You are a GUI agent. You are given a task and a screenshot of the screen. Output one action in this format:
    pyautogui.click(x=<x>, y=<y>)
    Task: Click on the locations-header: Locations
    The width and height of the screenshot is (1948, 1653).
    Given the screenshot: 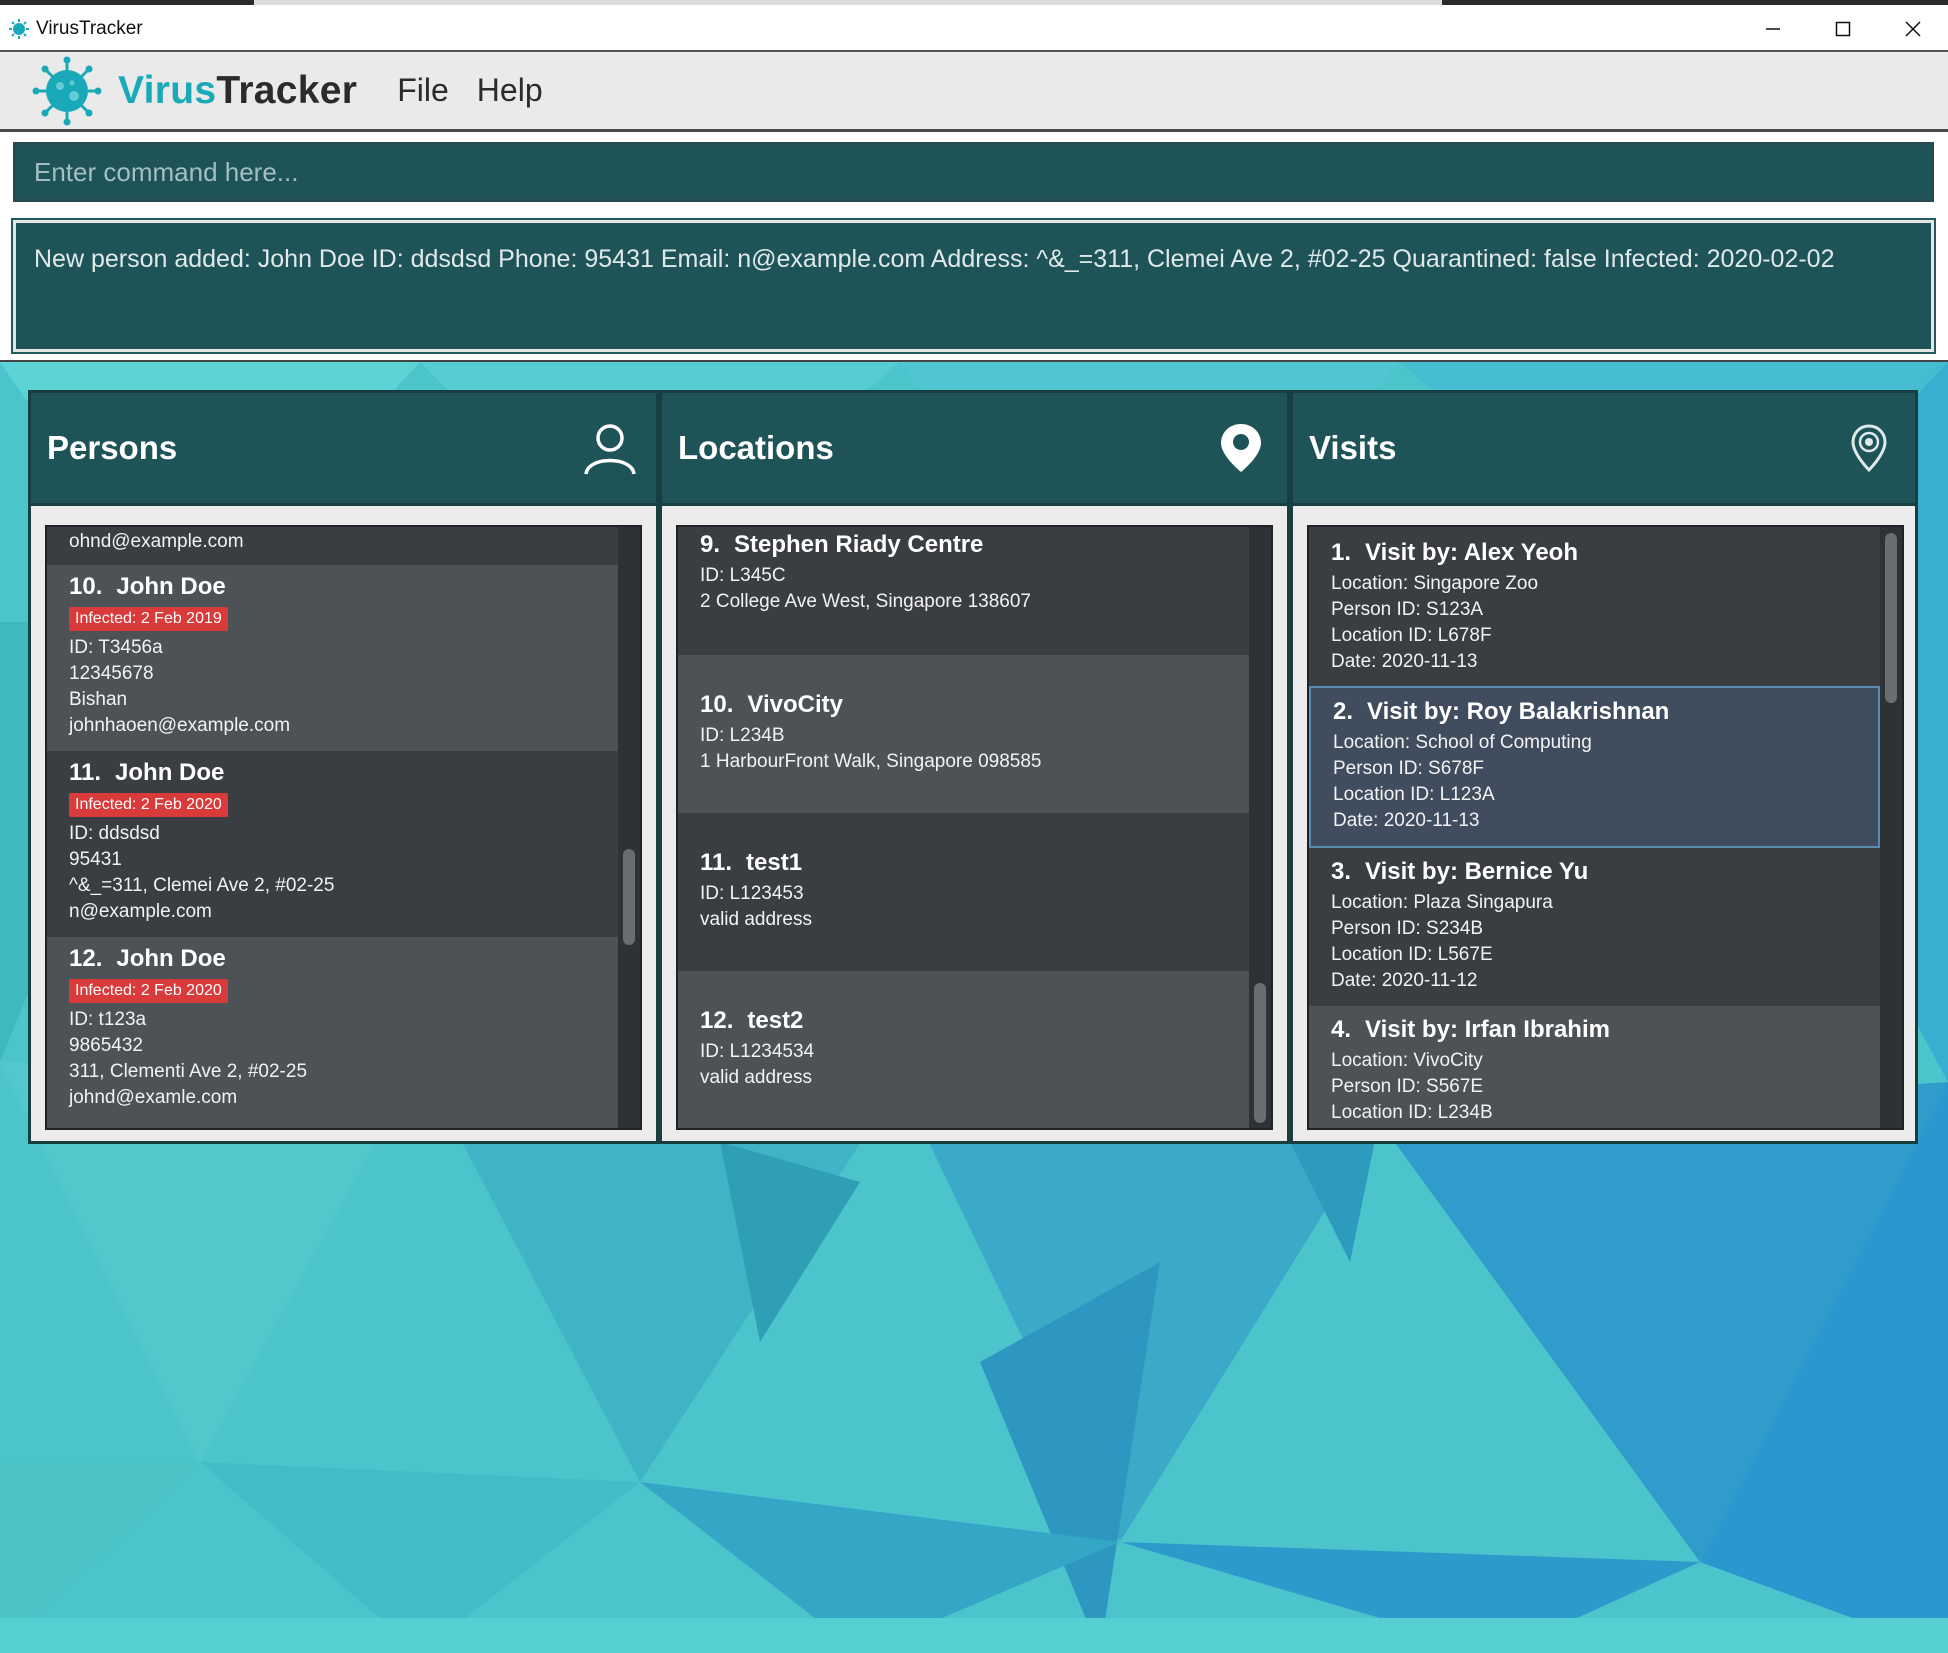 What is the action you would take?
    pyautogui.click(x=974, y=449)
    